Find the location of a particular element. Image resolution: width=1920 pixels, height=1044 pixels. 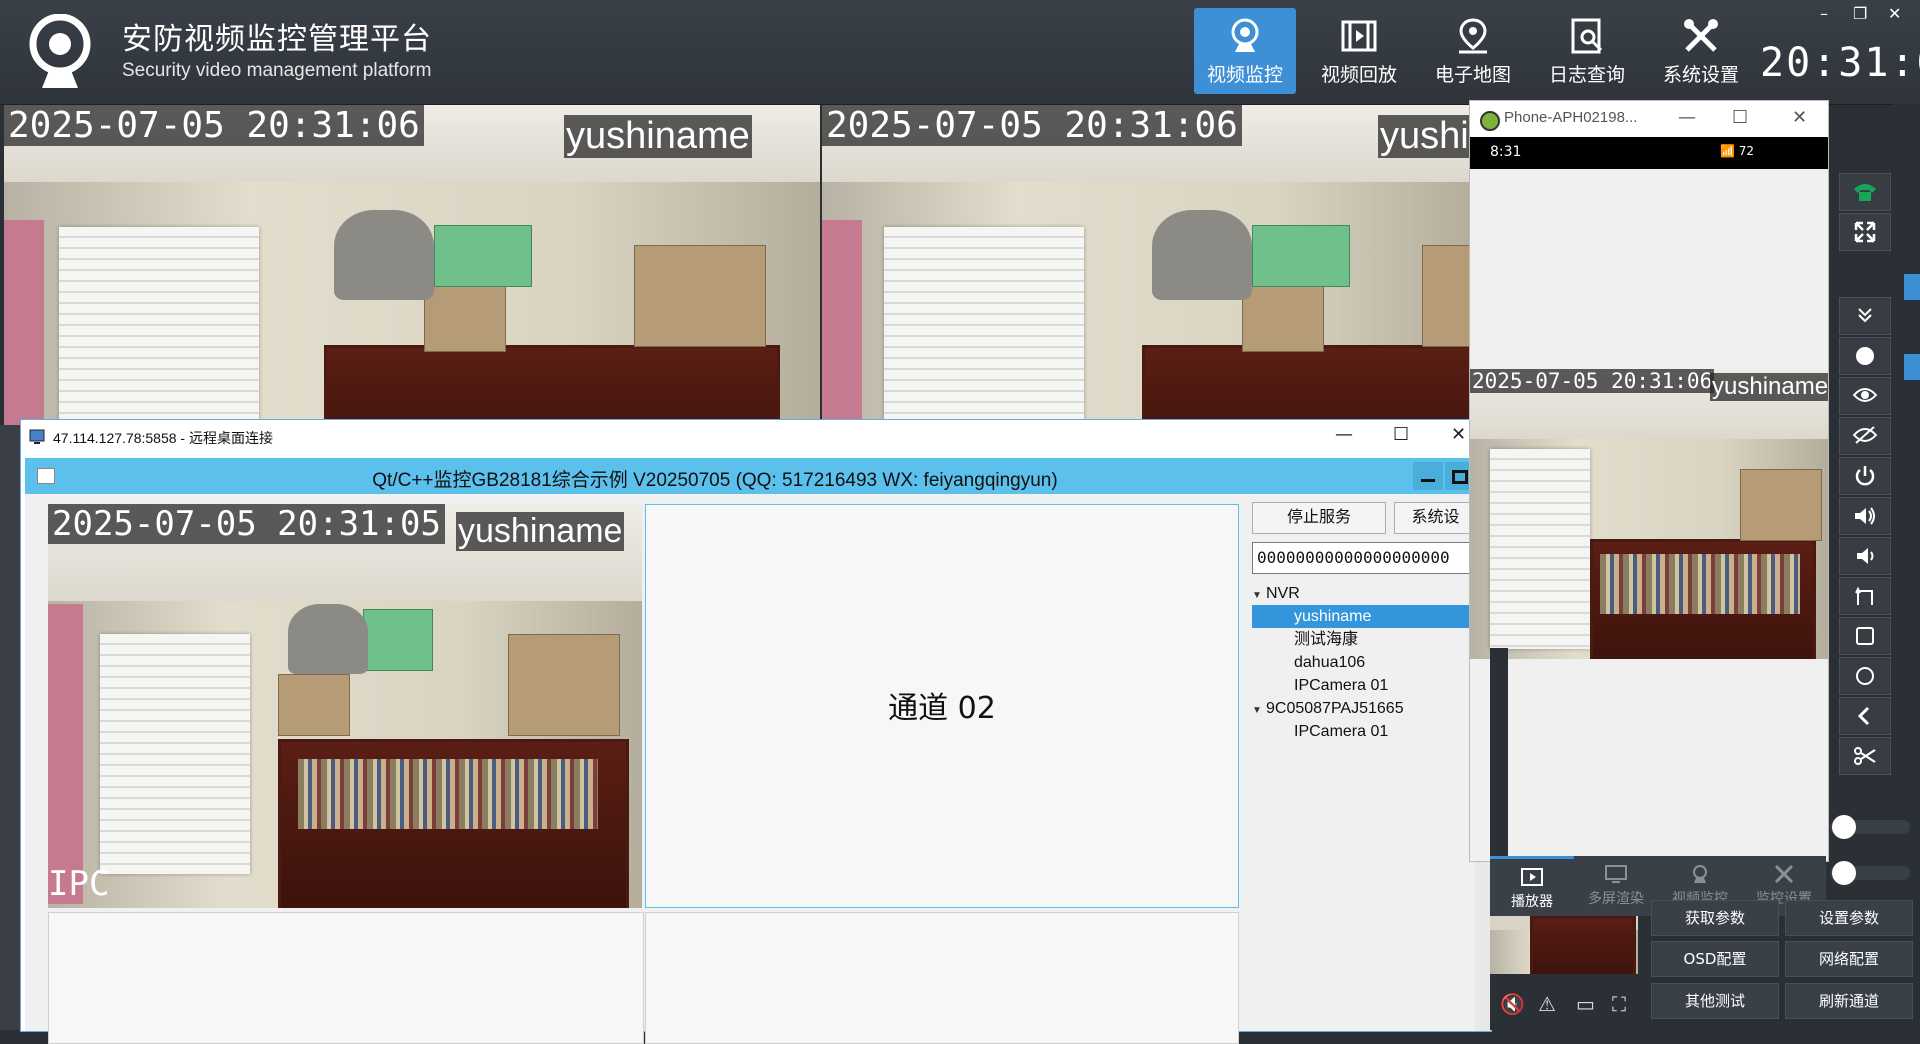

scroll-indicator is located at coordinates (1912, 287).